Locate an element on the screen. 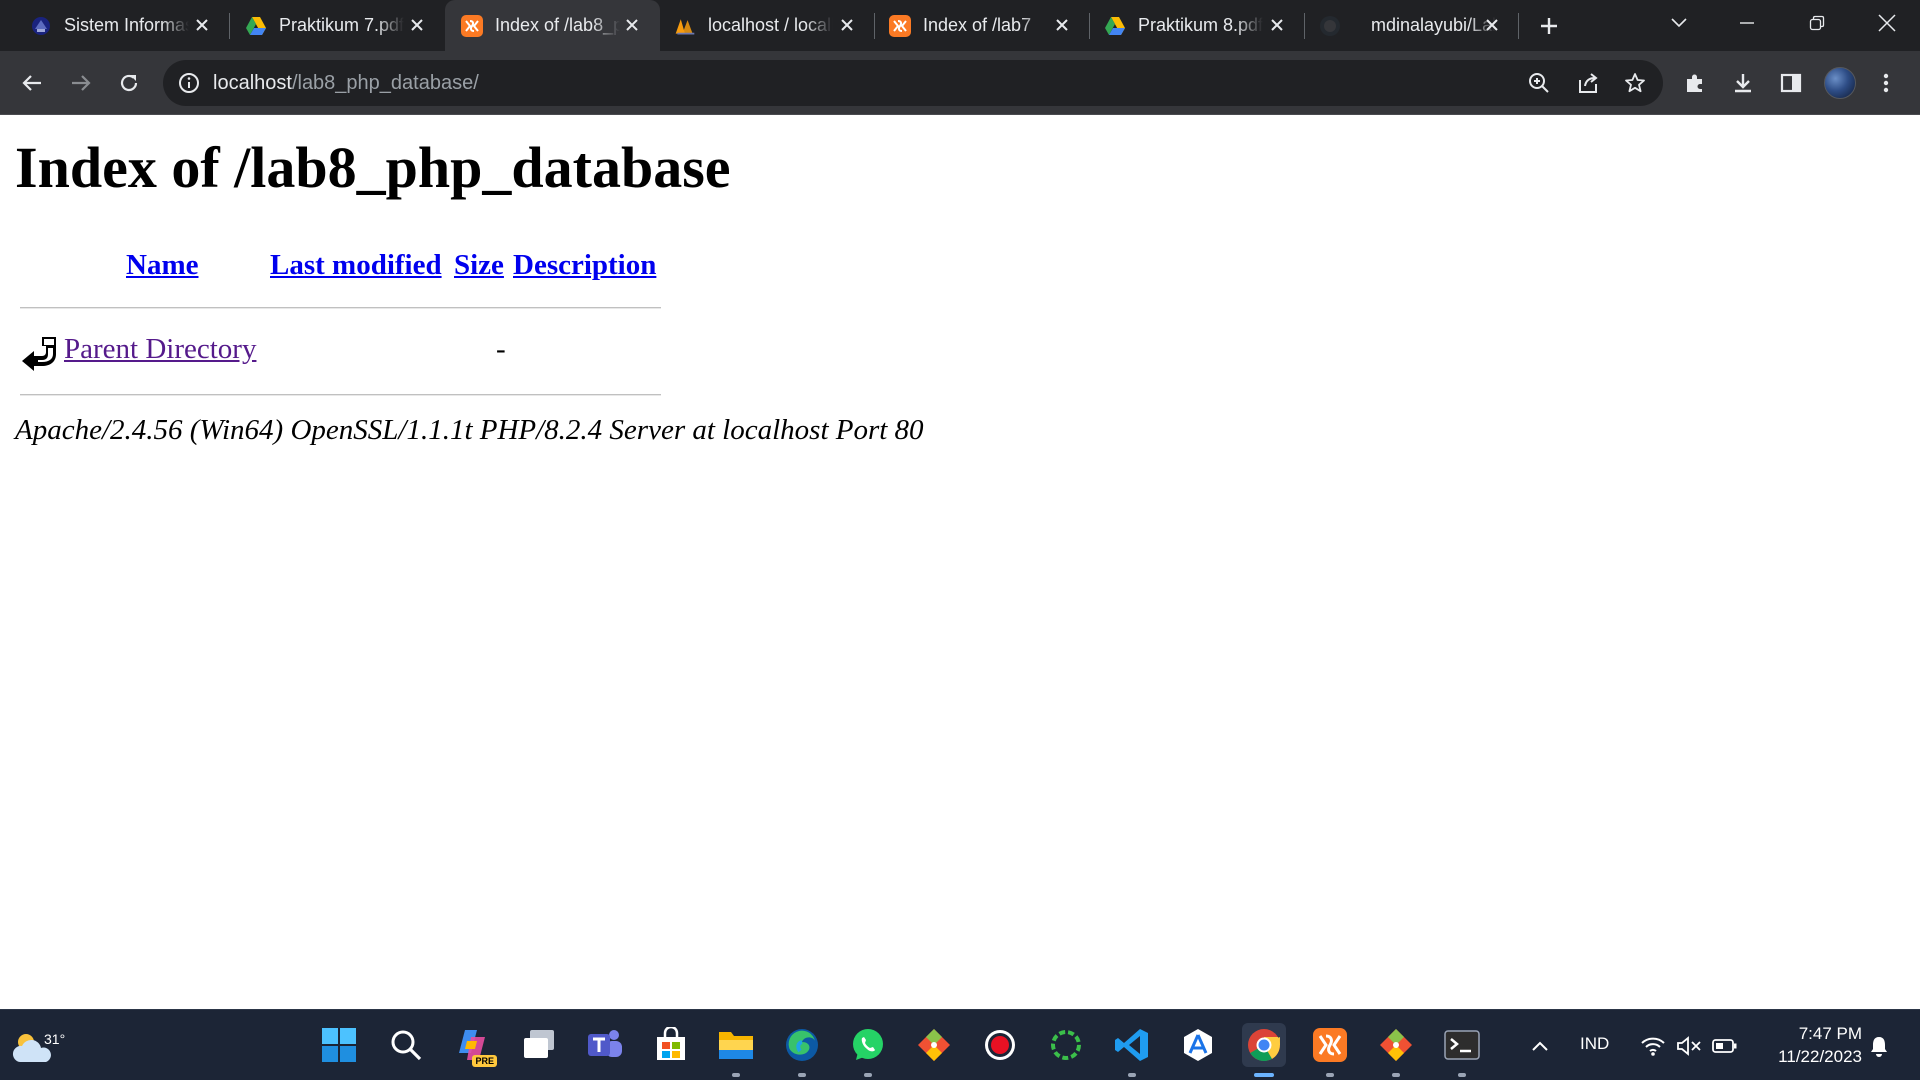 The width and height of the screenshot is (1920, 1080). tab-praktikum-7: Praktikum 7.pdf is located at coordinates (330, 25).